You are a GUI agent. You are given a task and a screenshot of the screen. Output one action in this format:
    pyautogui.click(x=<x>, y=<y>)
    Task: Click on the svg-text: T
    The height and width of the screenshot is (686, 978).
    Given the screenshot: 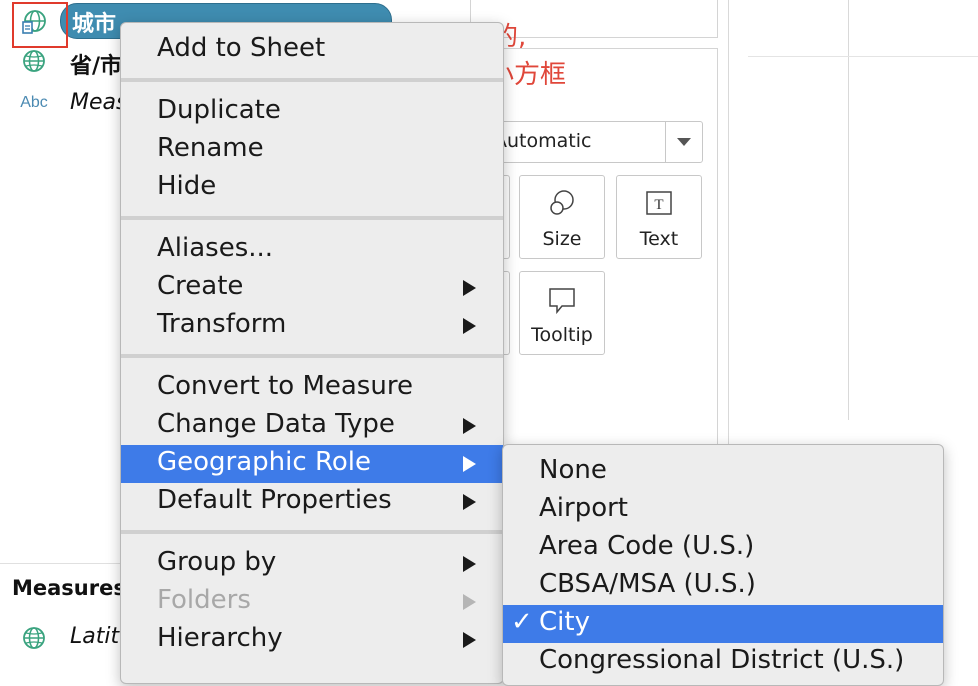 What is the action you would take?
    pyautogui.click(x=658, y=205)
    